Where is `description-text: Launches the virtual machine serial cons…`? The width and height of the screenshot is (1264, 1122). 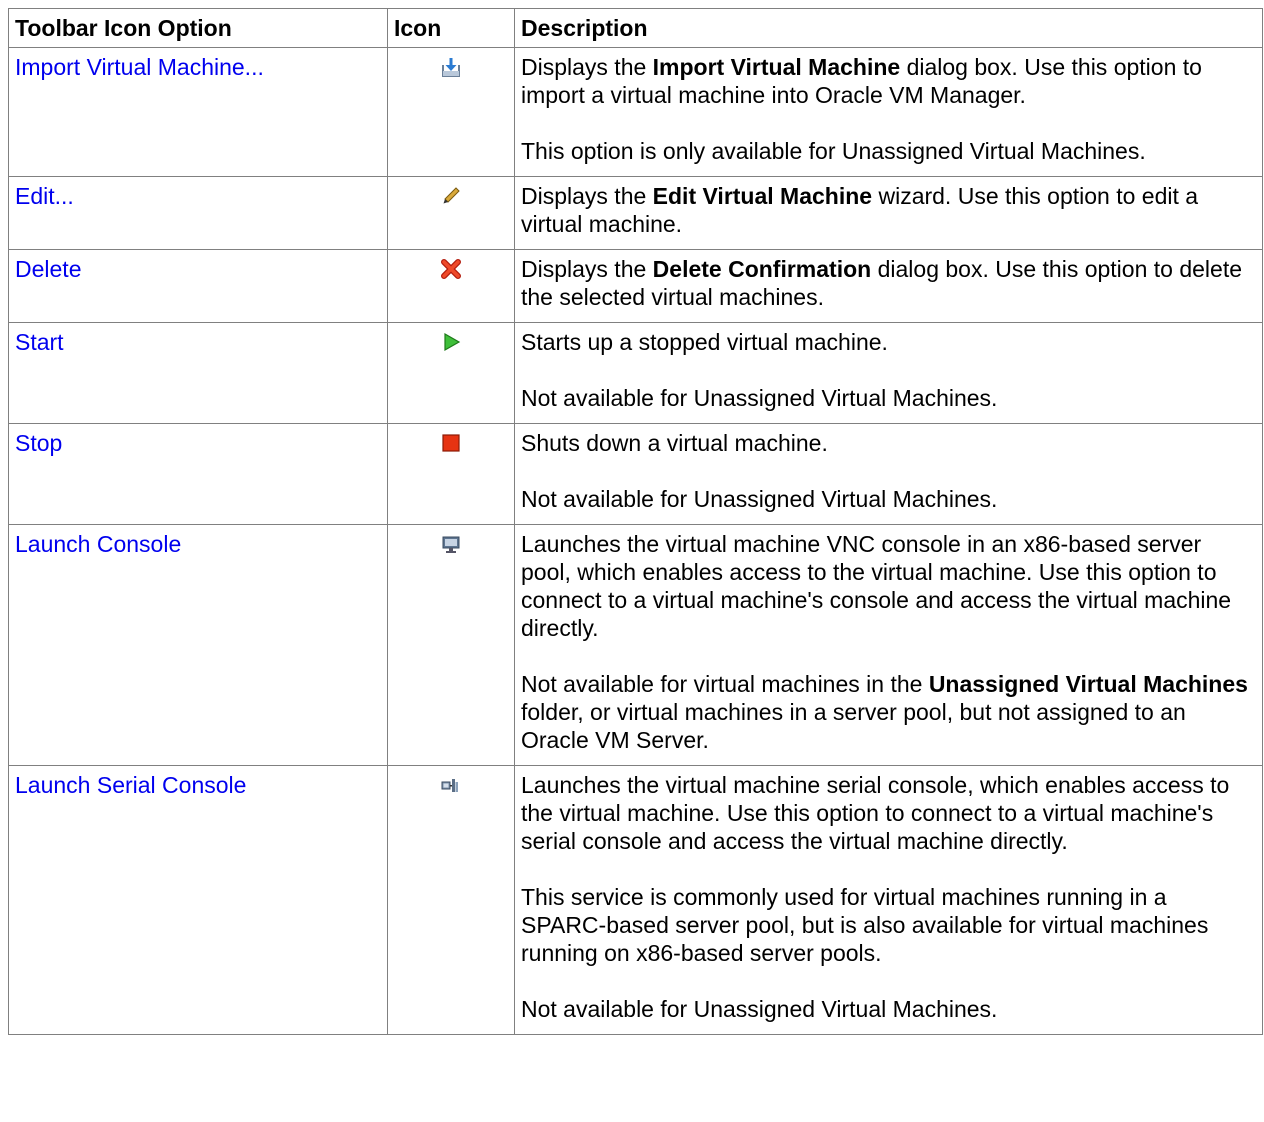
description-text: Launches the virtual machine serial cons… is located at coordinates (875, 813).